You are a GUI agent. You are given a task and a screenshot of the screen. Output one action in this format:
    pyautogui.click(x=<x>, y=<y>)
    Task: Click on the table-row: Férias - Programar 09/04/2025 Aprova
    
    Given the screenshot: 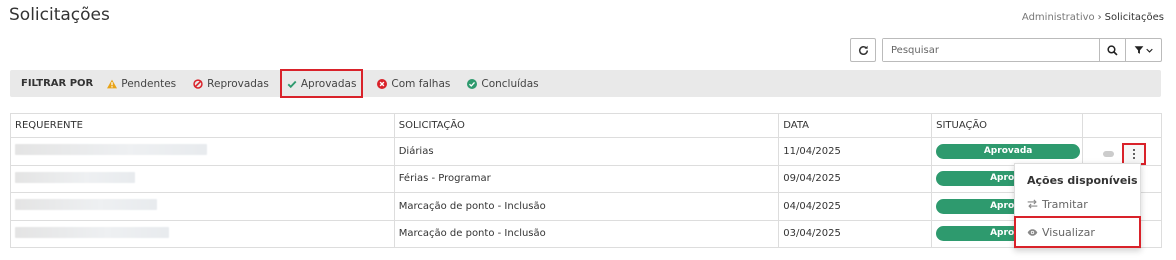 What is the action you would take?
    pyautogui.click(x=586, y=179)
    